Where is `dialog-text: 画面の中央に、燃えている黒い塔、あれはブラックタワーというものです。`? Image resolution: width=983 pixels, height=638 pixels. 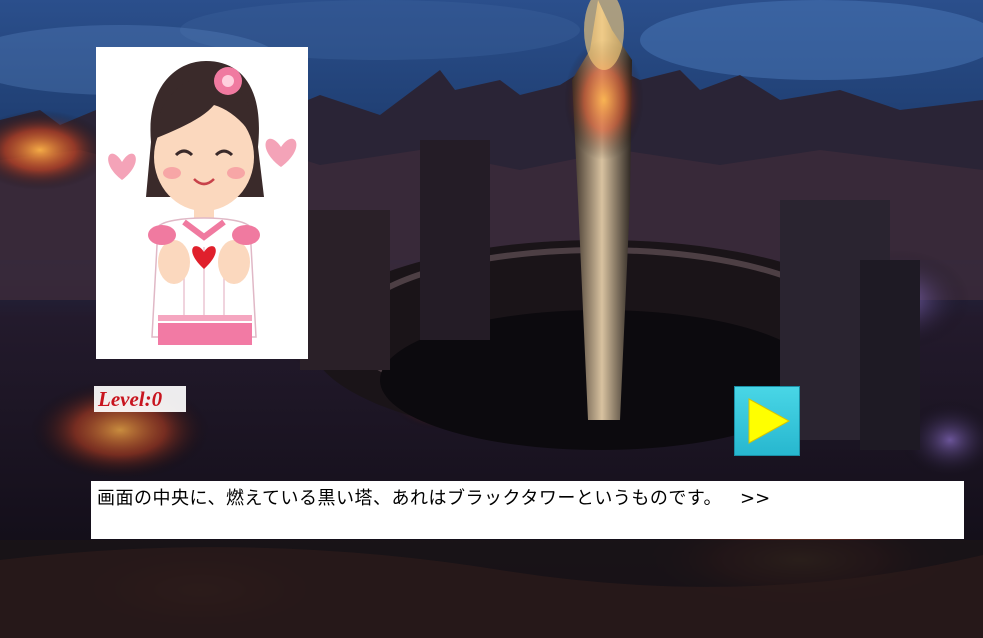 dialog-text: 画面の中央に、燃えている黒い塔、あれはブラックタワーというものです。 is located at coordinates (410, 498).